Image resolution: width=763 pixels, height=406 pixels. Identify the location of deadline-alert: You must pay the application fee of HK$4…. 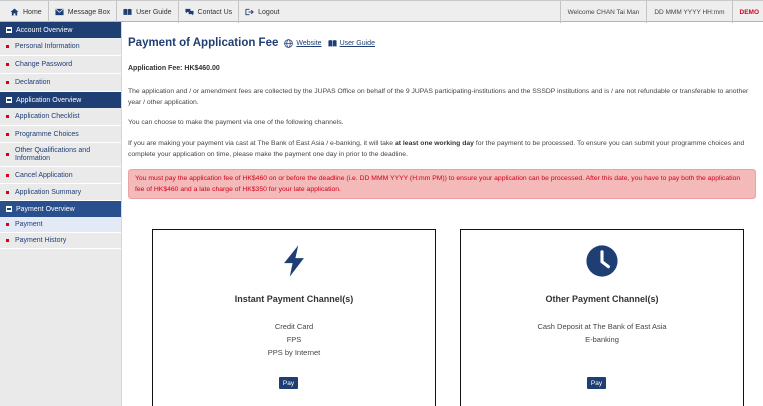
(442, 184).